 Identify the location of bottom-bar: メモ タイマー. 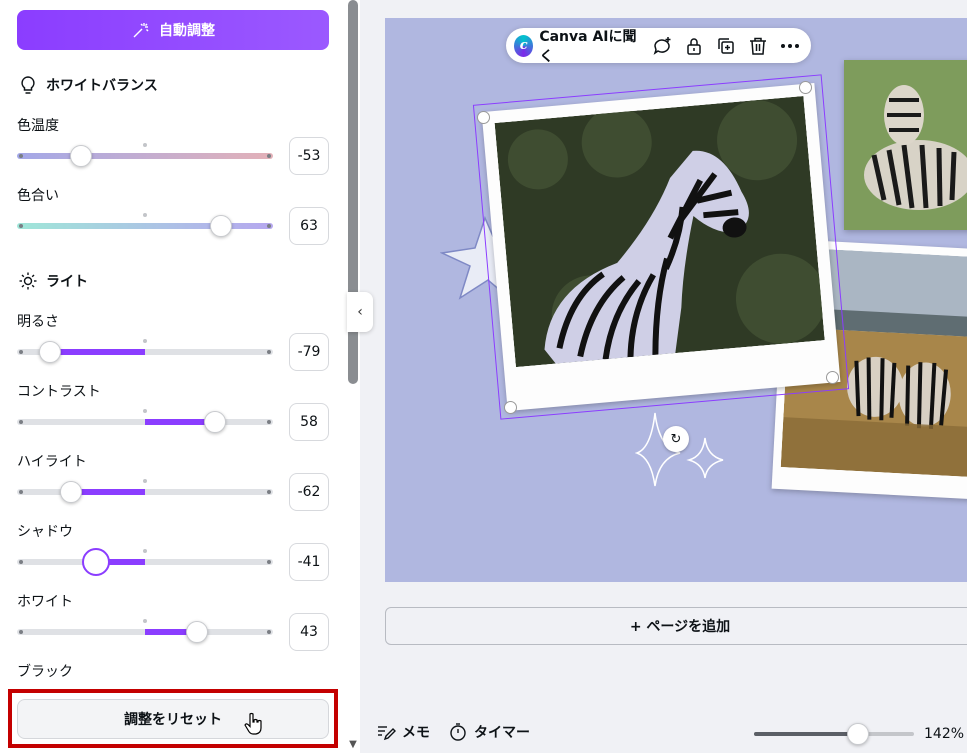
(453, 732).